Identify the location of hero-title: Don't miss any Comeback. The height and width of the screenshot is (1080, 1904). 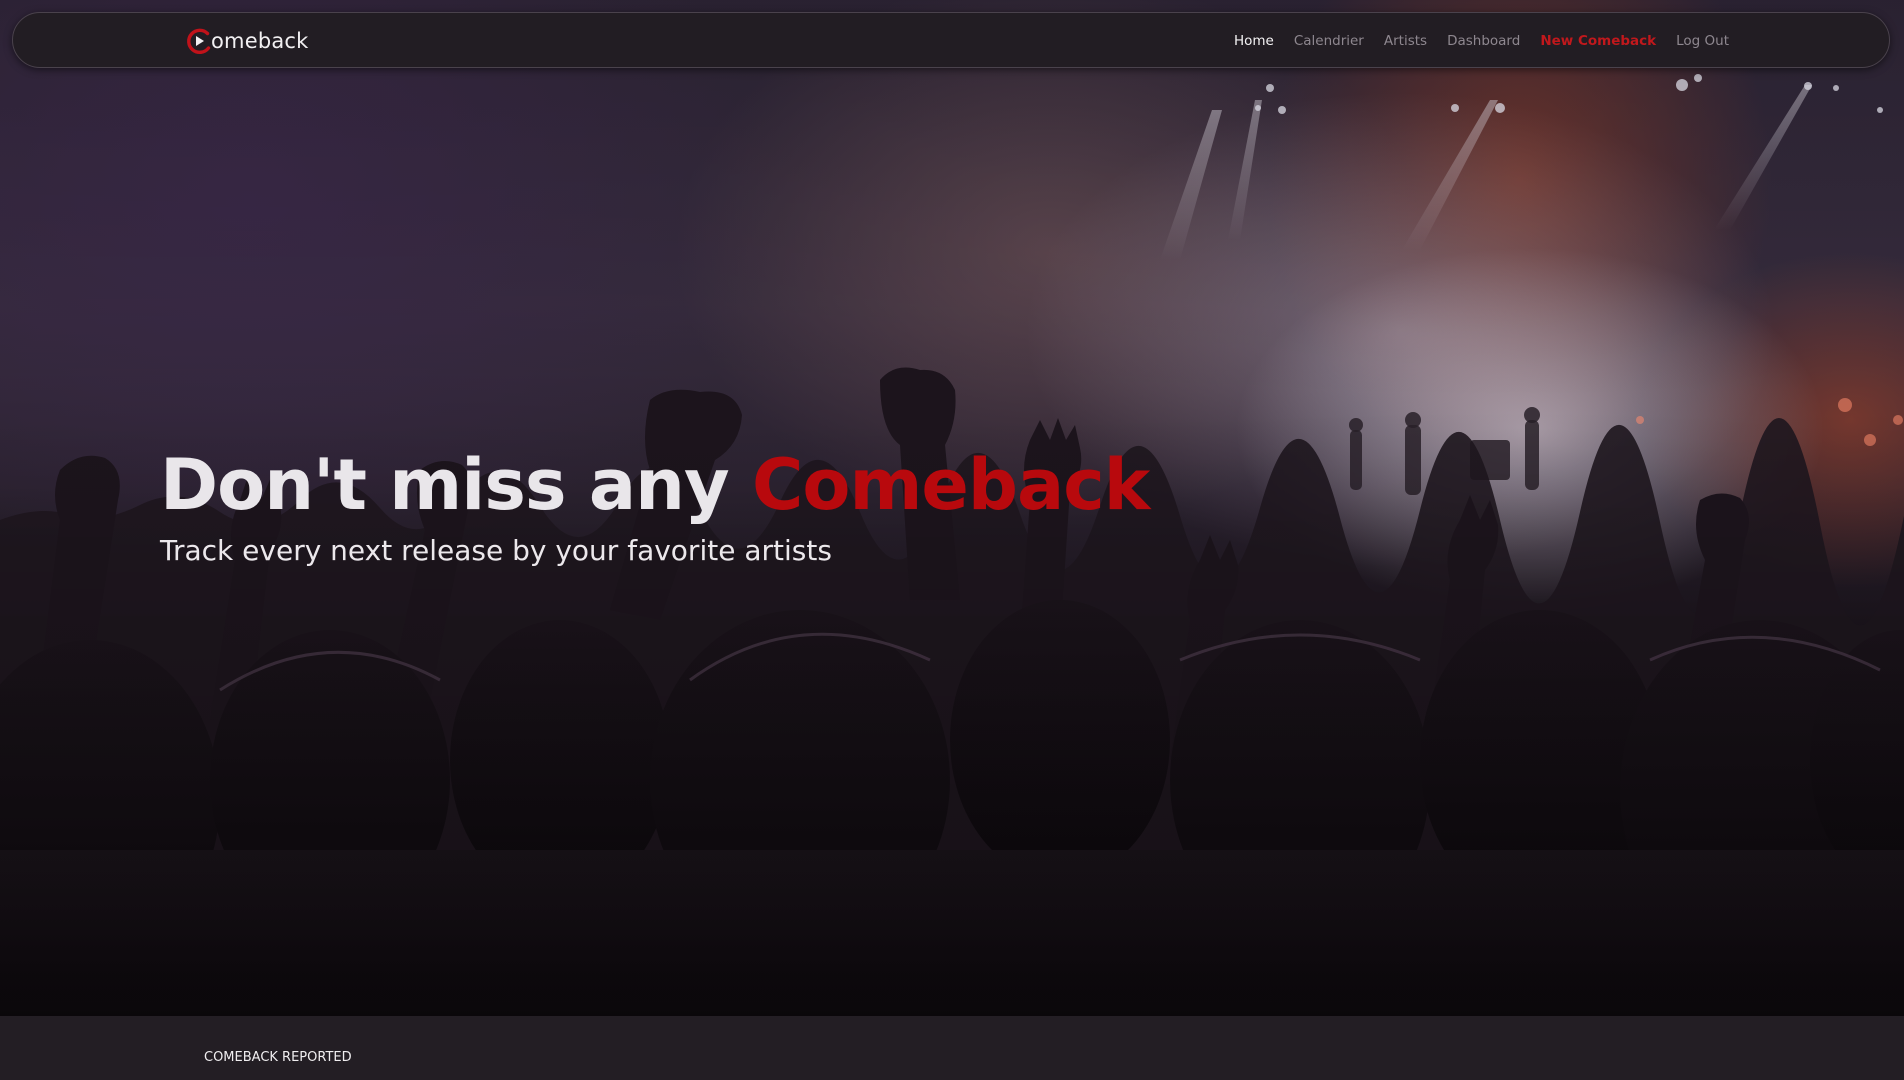
(655, 485).